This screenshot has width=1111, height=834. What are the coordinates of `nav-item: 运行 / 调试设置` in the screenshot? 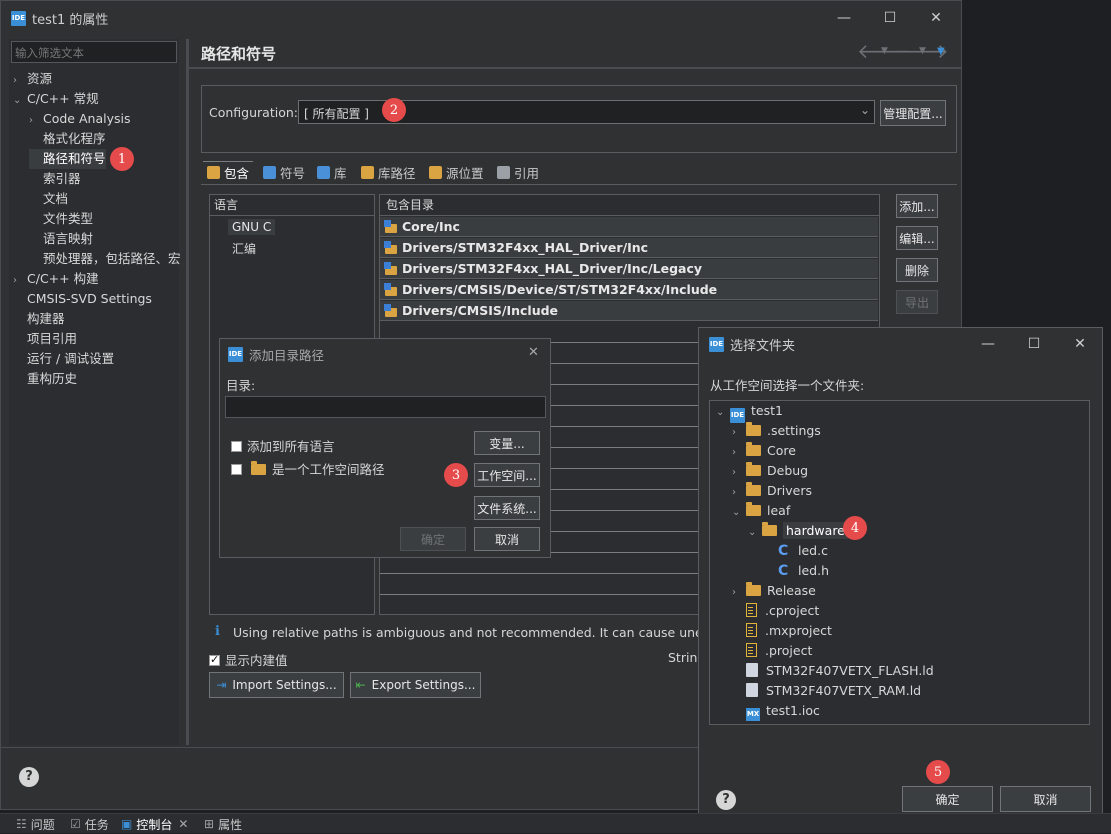 It's located at (63, 359).